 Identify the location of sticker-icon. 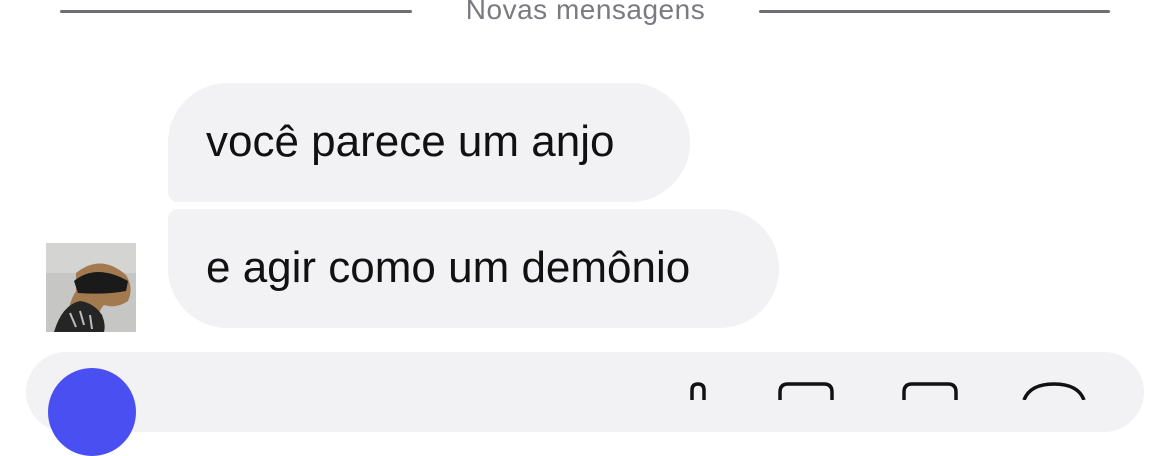
(930, 390).